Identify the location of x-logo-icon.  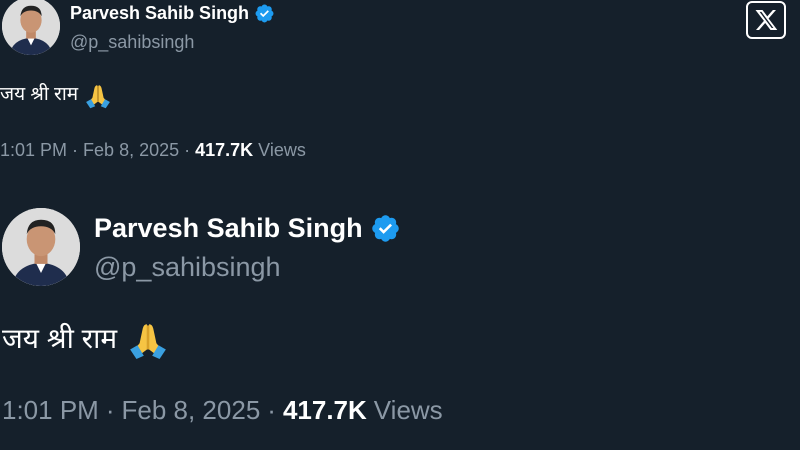
(766, 20).